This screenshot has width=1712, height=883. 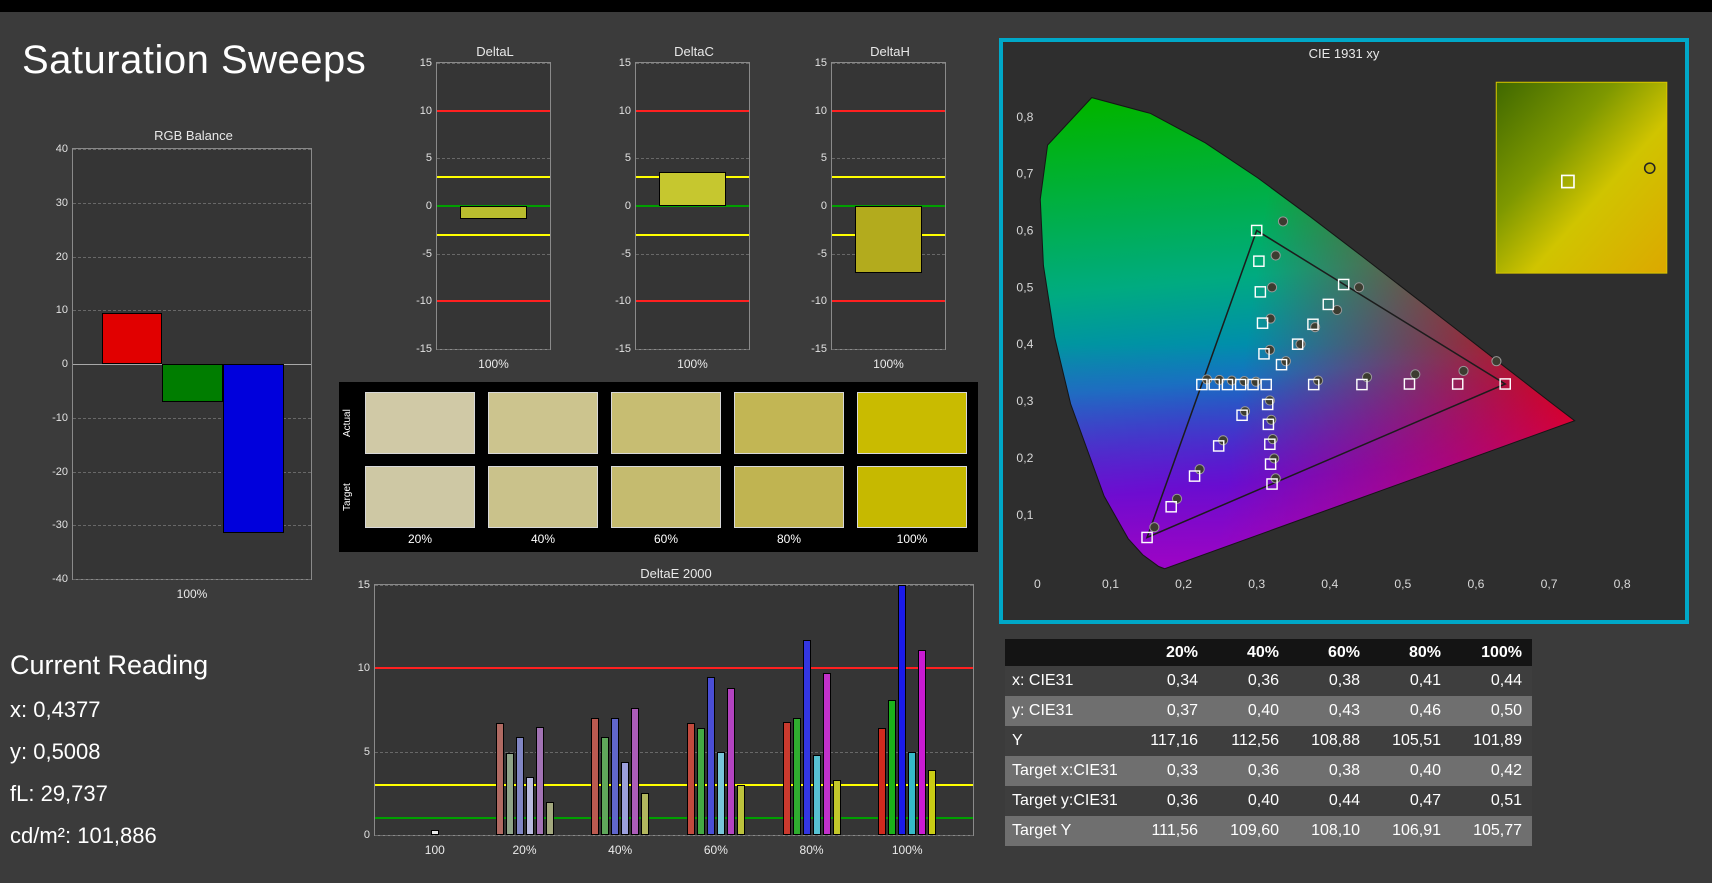 I want to click on y-tick-label: 30, so click(x=61, y=202).